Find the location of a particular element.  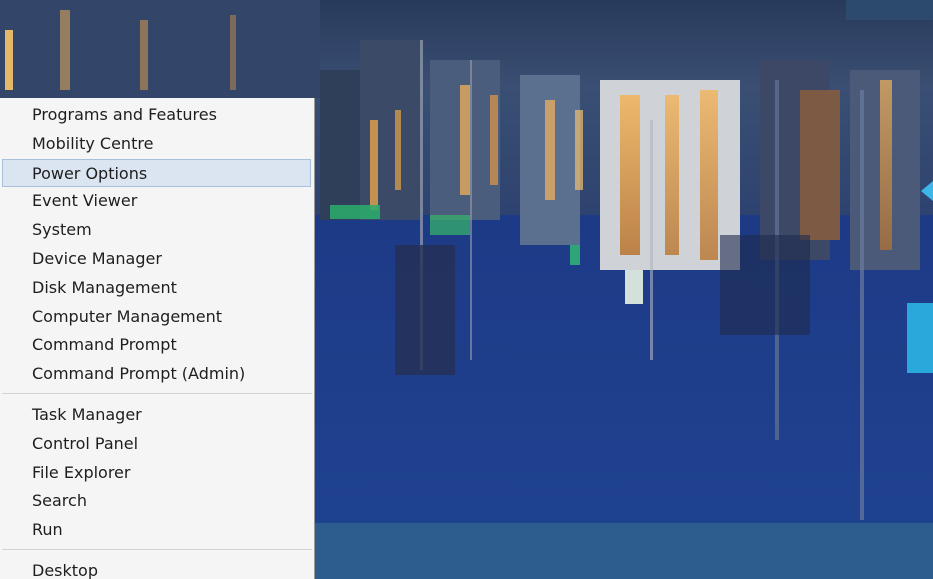

menu-item-computer-management: Computer Management is located at coordinates (157, 317).